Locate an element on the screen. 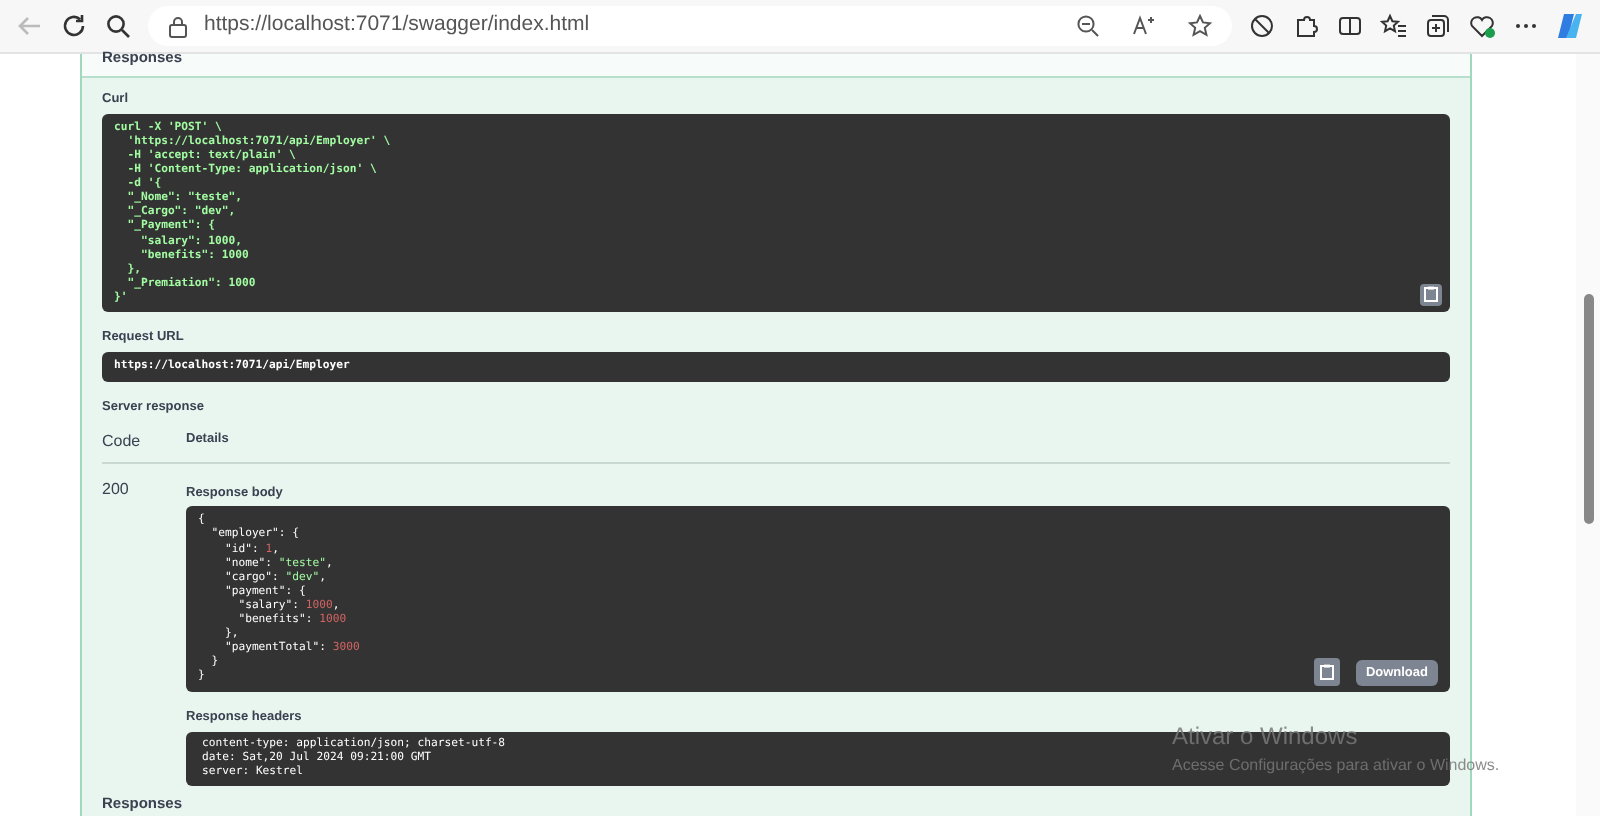 The height and width of the screenshot is (816, 1600). column-header: Code is located at coordinates (122, 441).